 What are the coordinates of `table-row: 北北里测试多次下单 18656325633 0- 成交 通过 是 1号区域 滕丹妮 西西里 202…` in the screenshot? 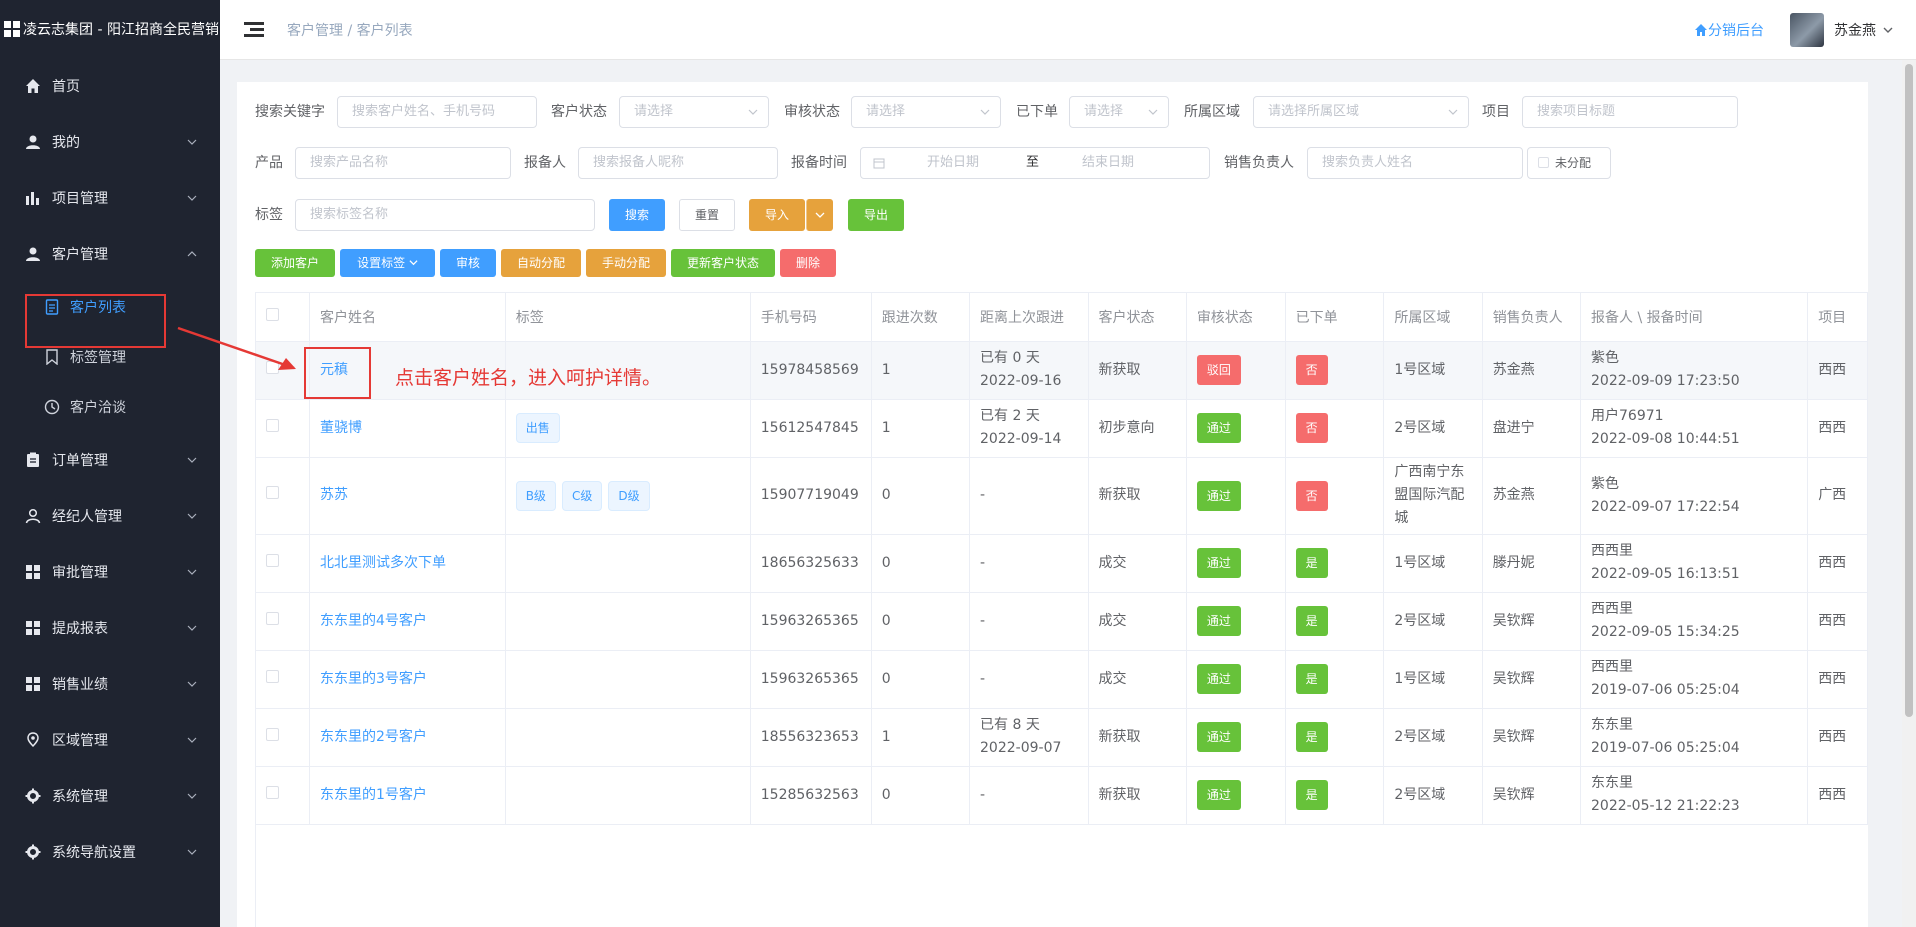 It's located at (1062, 563).